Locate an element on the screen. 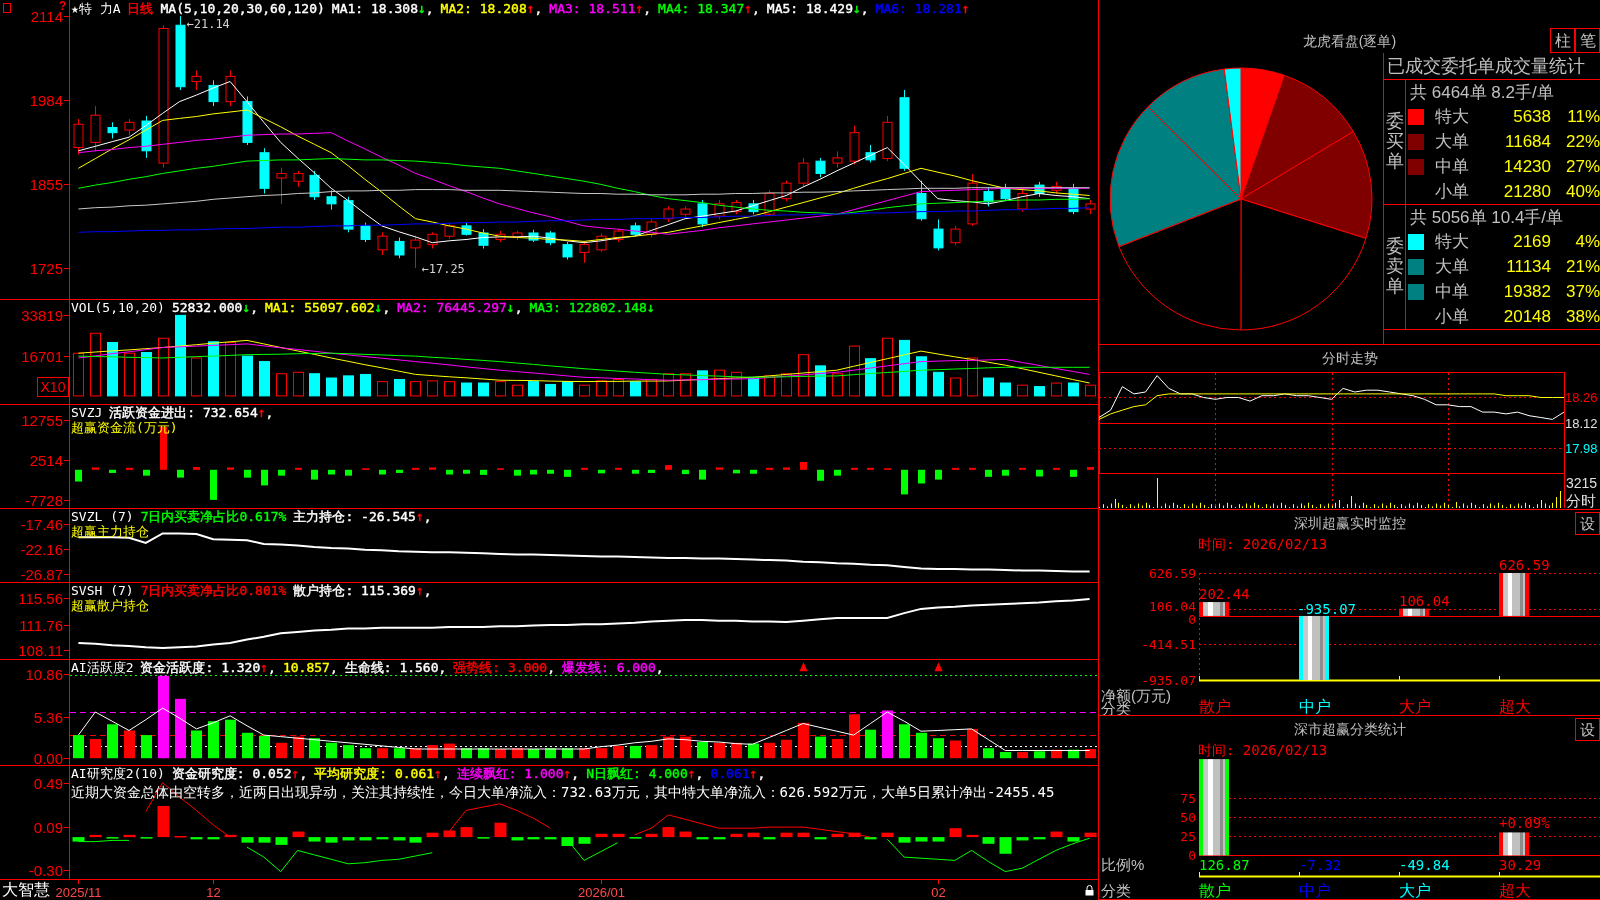 This screenshot has height=900, width=1600. price-annotation: ←21.14 is located at coordinates (208, 24).